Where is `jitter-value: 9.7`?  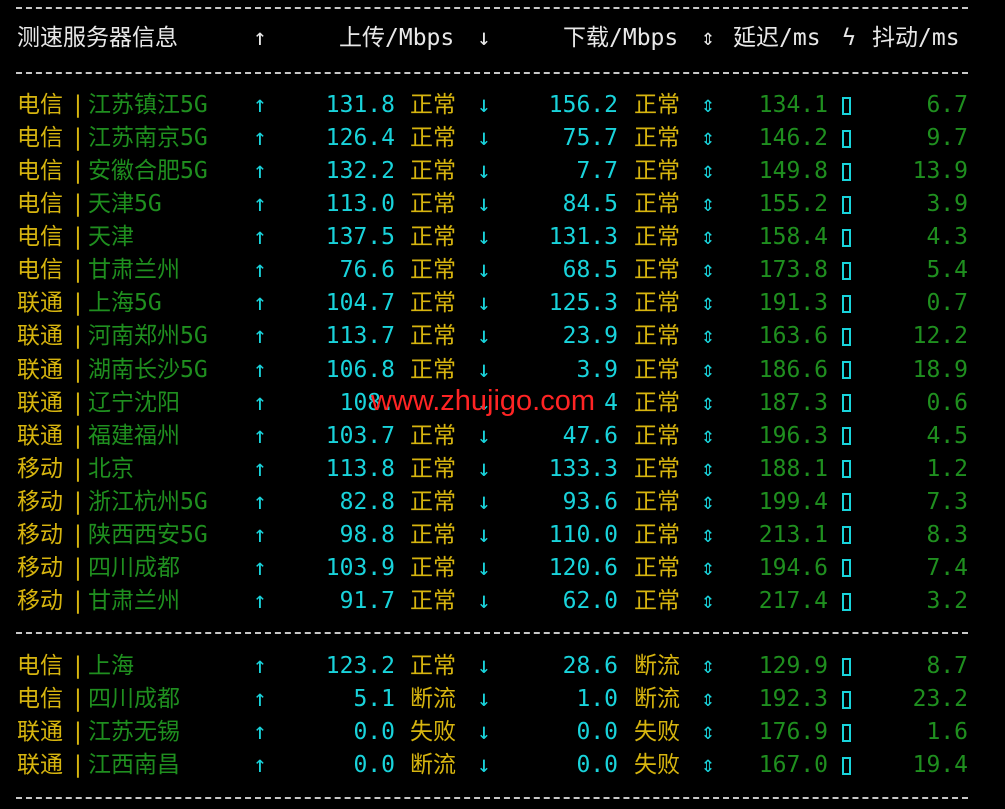 jitter-value: 9.7 is located at coordinates (947, 138).